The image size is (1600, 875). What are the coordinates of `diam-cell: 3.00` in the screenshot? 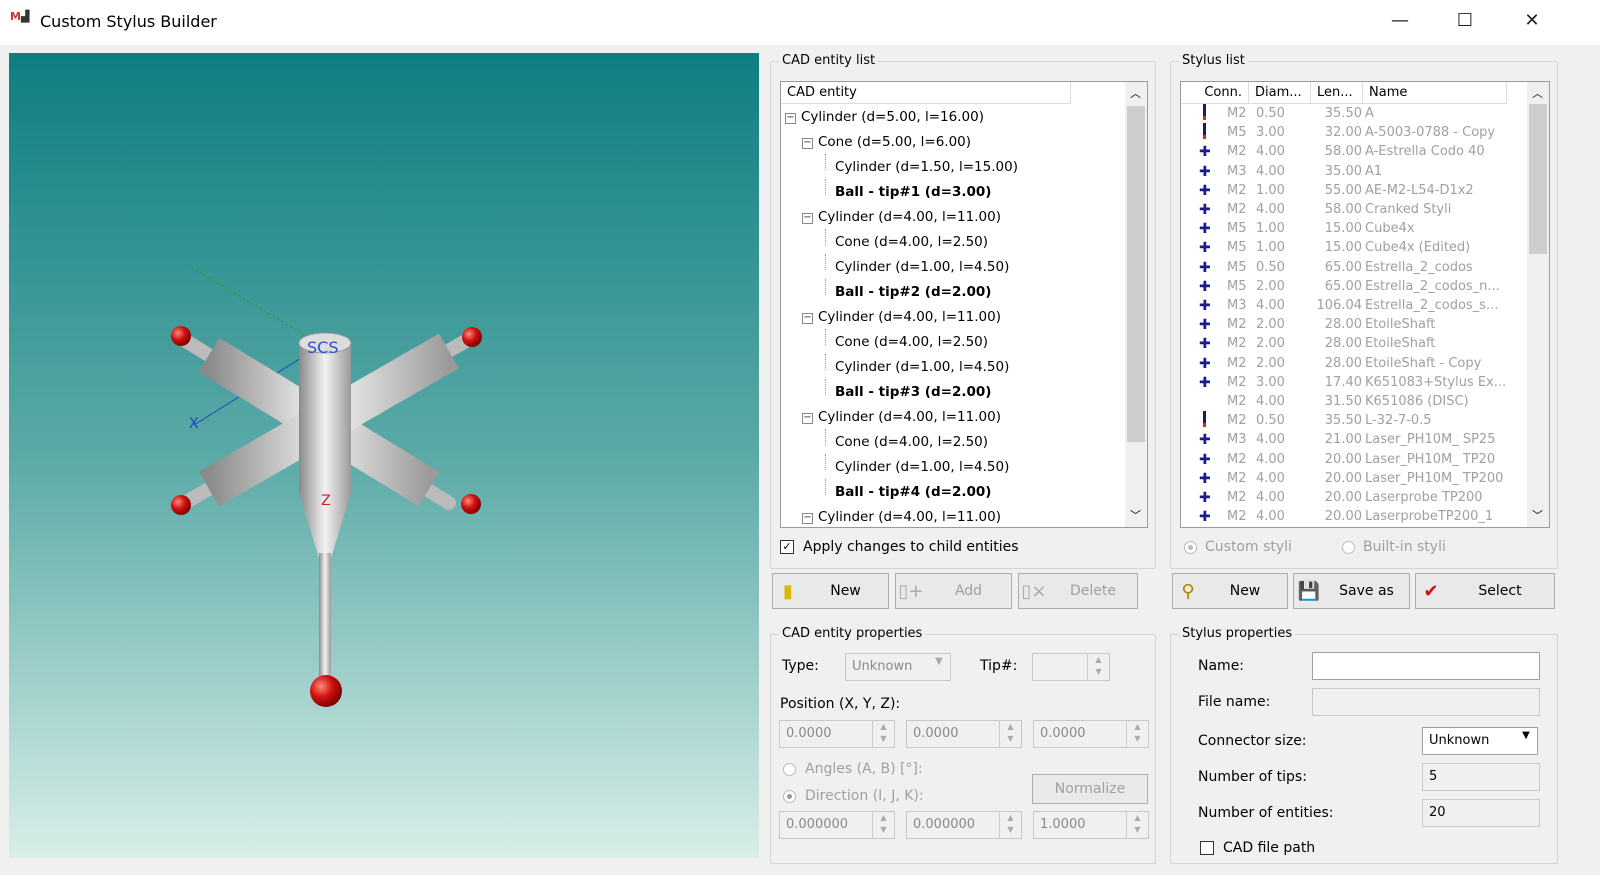 It's located at (1270, 382).